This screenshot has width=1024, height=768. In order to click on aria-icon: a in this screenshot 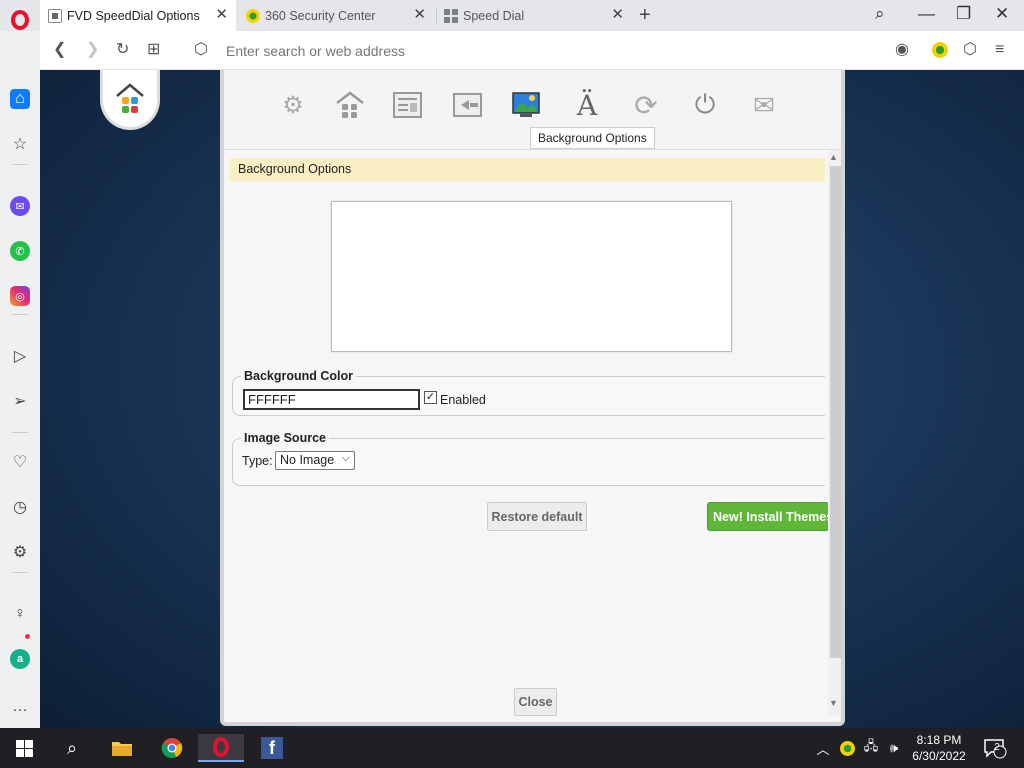, I will do `click(20, 659)`.